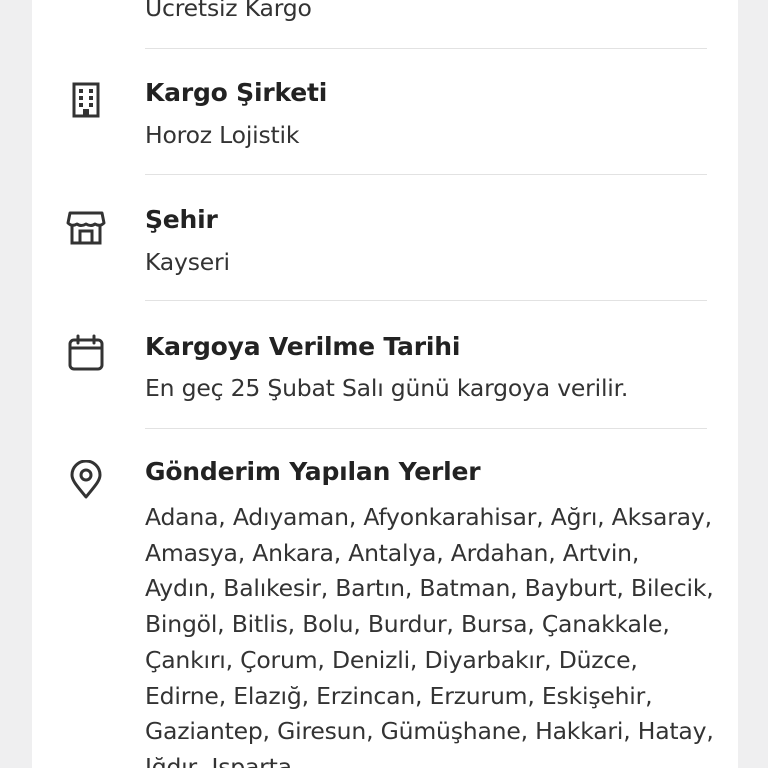 The width and height of the screenshot is (768, 768). Describe the element at coordinates (222, 135) in the screenshot. I see `cargo-company-value: Horoz Lojistik` at that location.